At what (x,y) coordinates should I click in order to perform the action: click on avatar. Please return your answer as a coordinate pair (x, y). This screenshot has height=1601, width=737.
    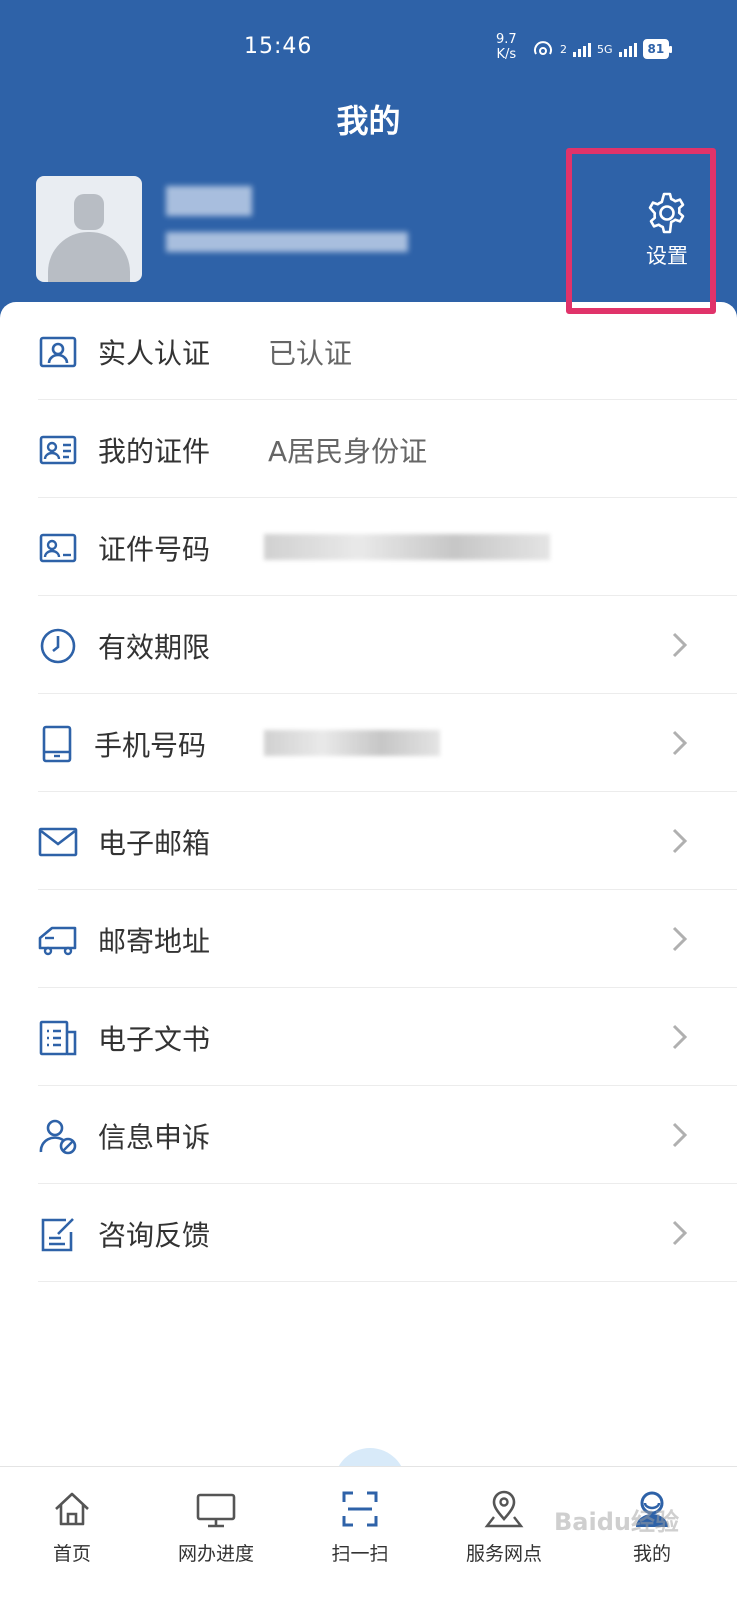
    Looking at the image, I should click on (89, 229).